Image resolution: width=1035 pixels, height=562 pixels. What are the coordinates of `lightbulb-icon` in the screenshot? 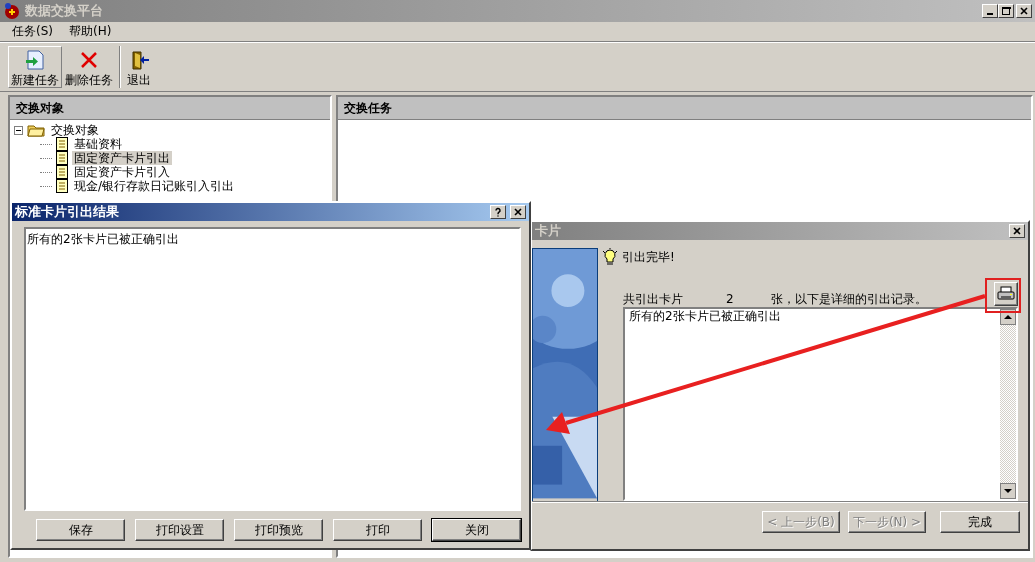 It's located at (610, 257).